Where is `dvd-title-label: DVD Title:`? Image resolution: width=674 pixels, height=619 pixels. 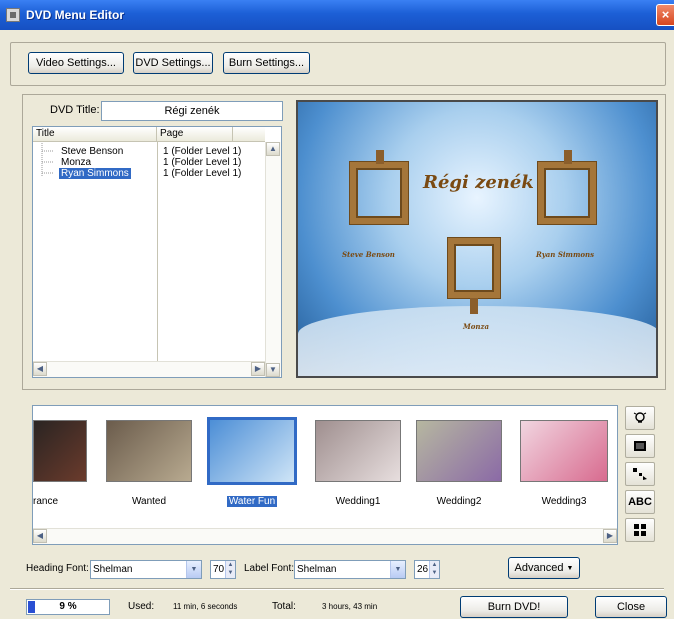
dvd-title-label: DVD Title: is located at coordinates (75, 110).